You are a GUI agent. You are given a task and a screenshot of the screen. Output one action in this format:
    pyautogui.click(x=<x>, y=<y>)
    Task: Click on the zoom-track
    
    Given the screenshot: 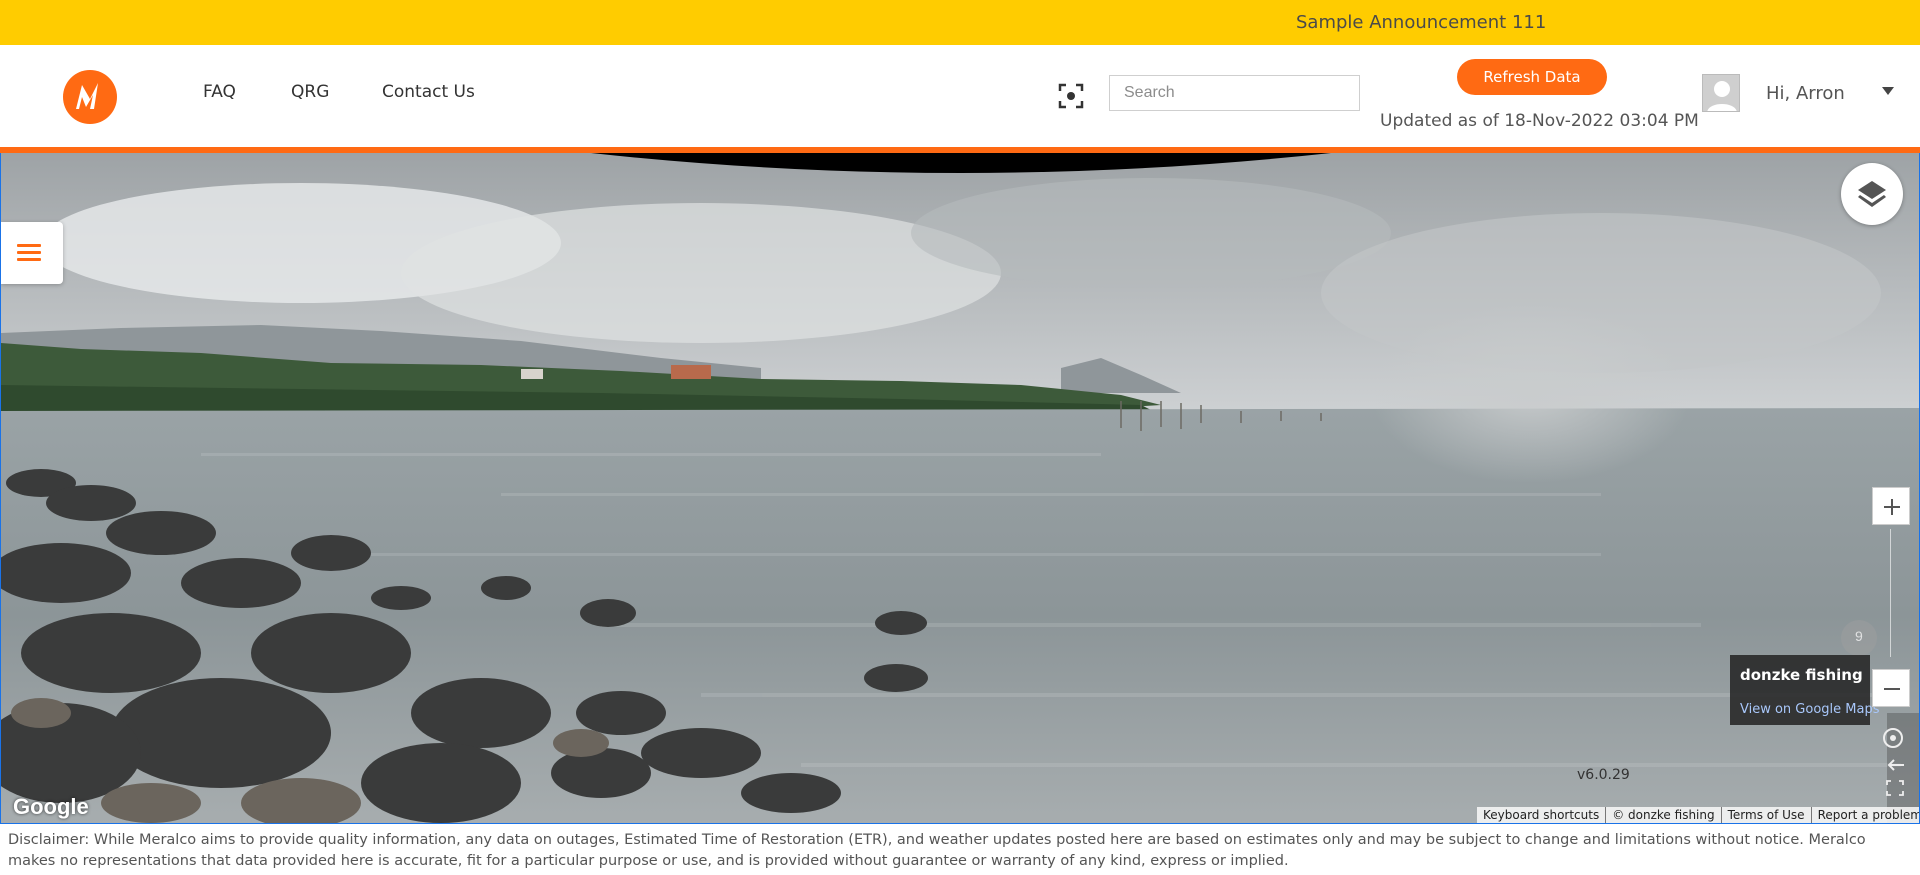 What is the action you would take?
    pyautogui.click(x=1890, y=593)
    